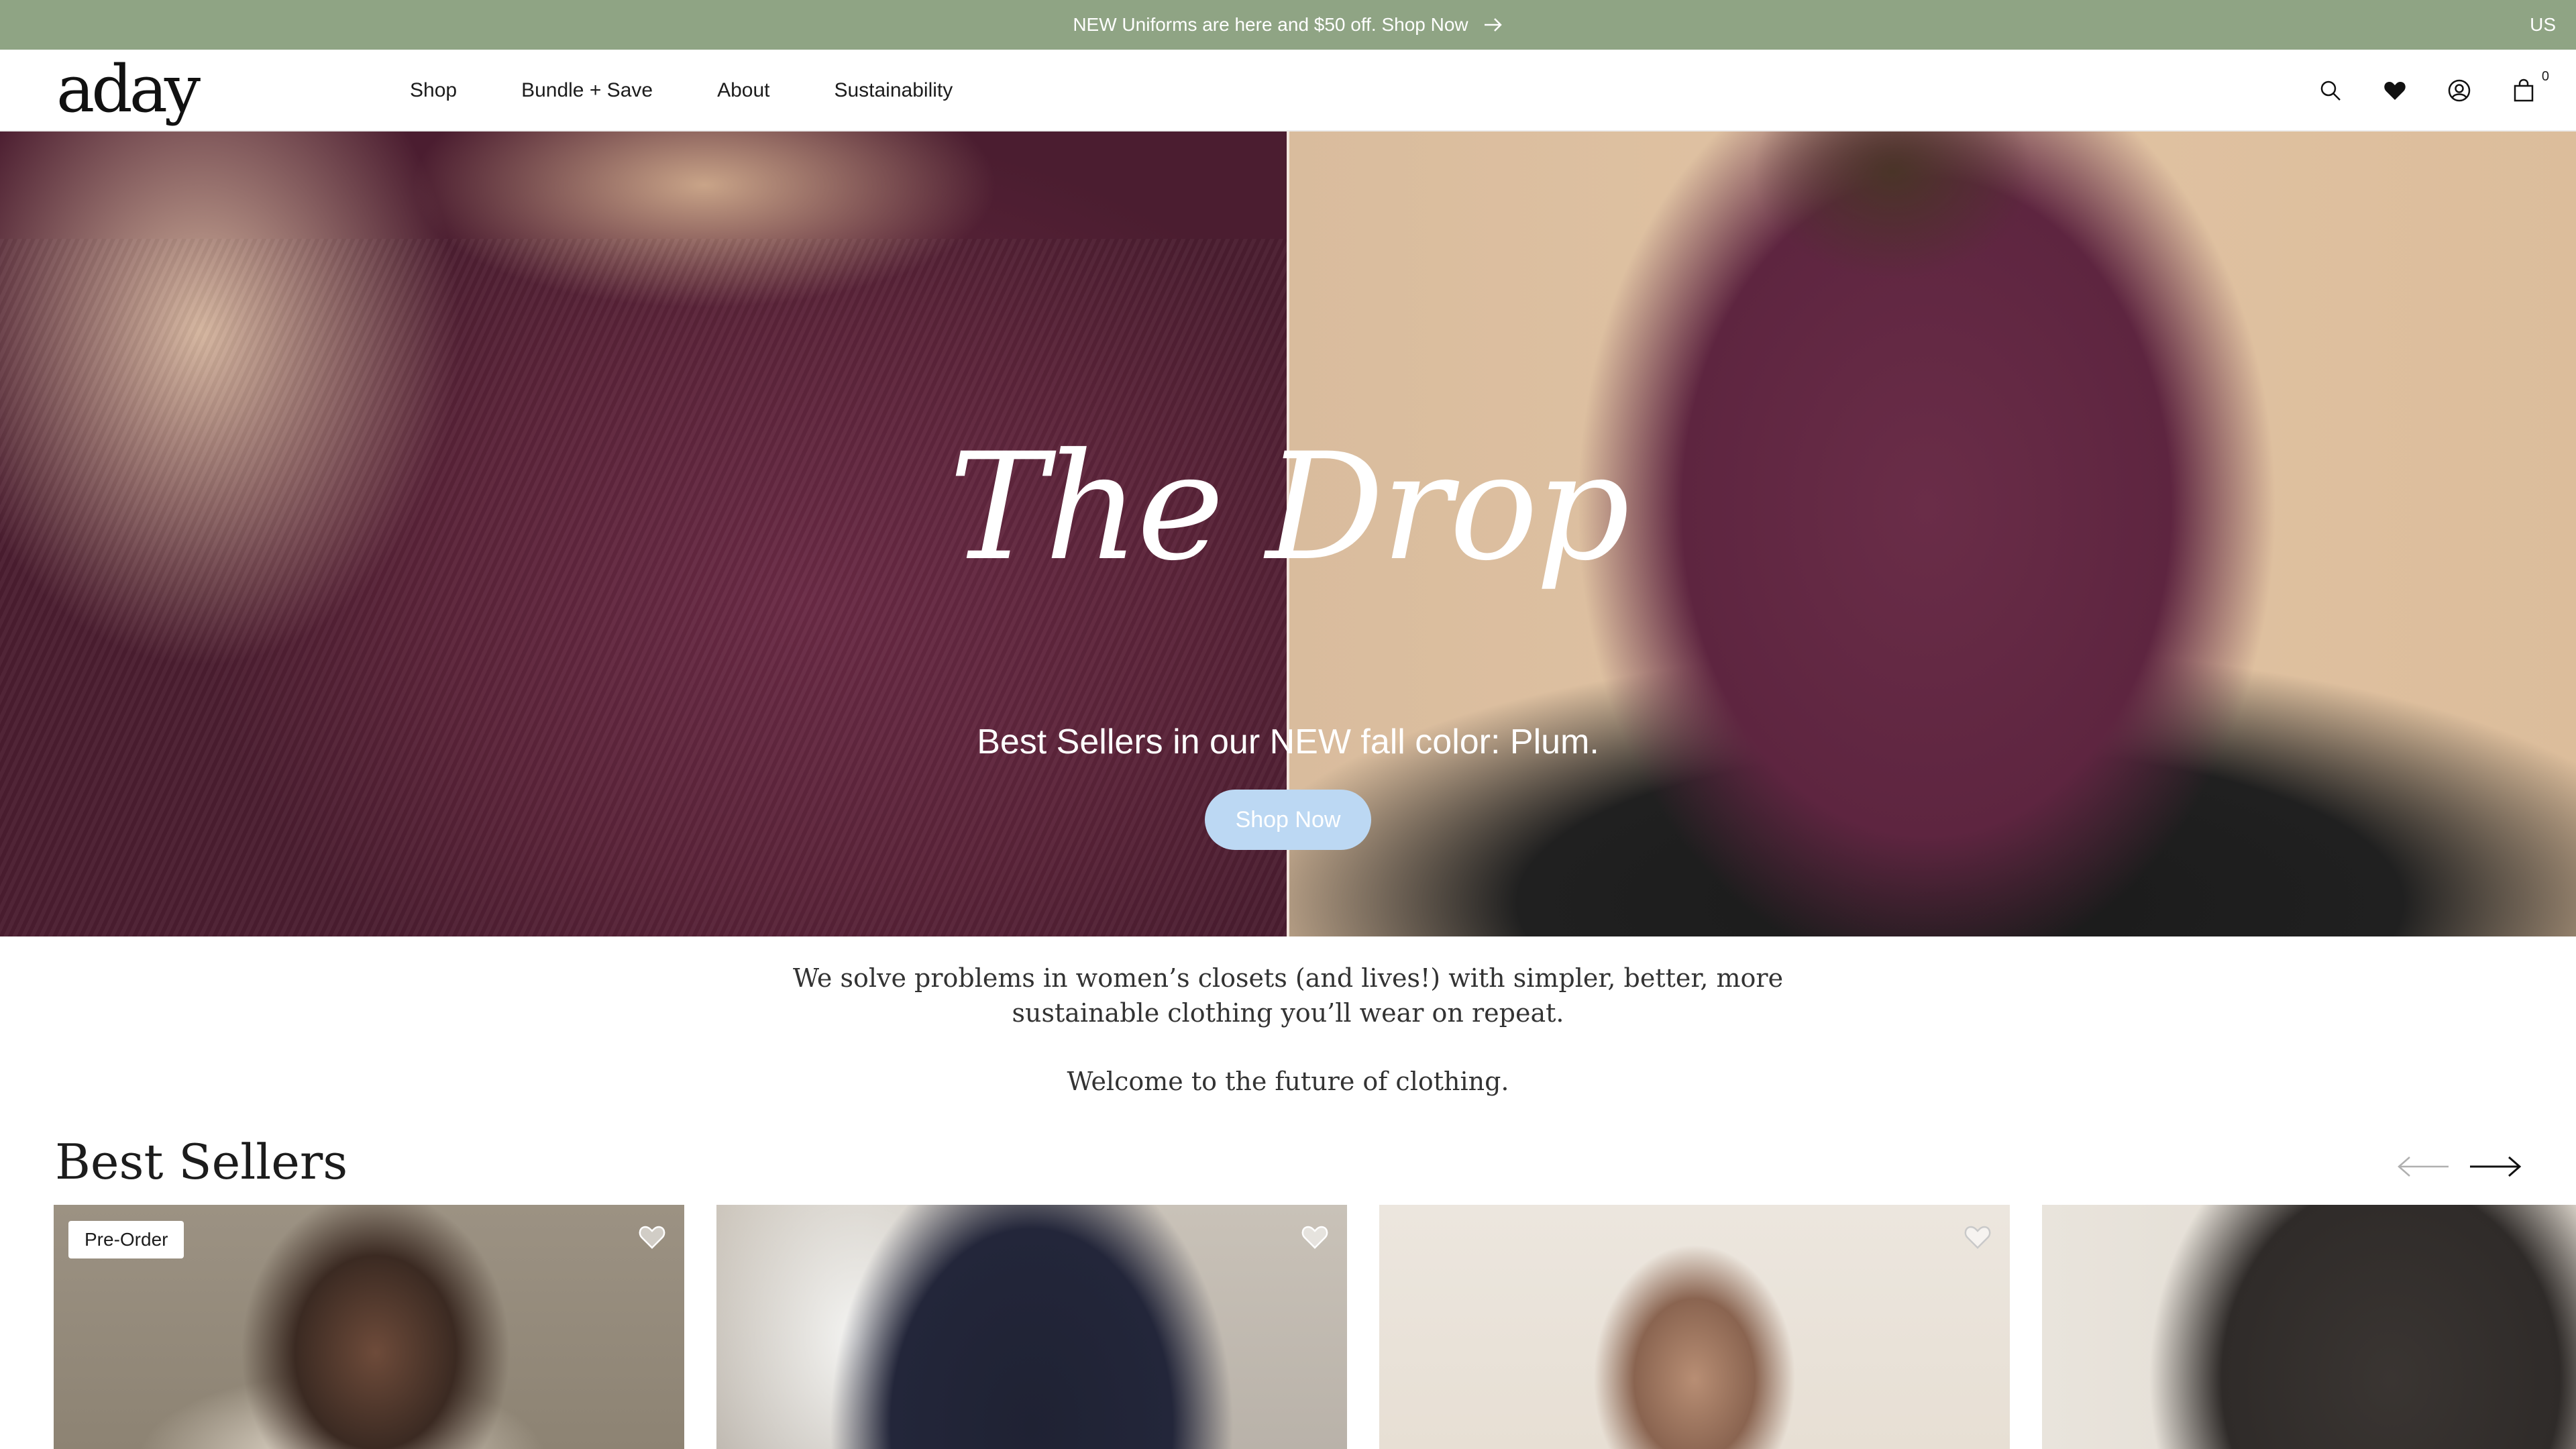  I want to click on carousel-next-button, so click(2495, 1166).